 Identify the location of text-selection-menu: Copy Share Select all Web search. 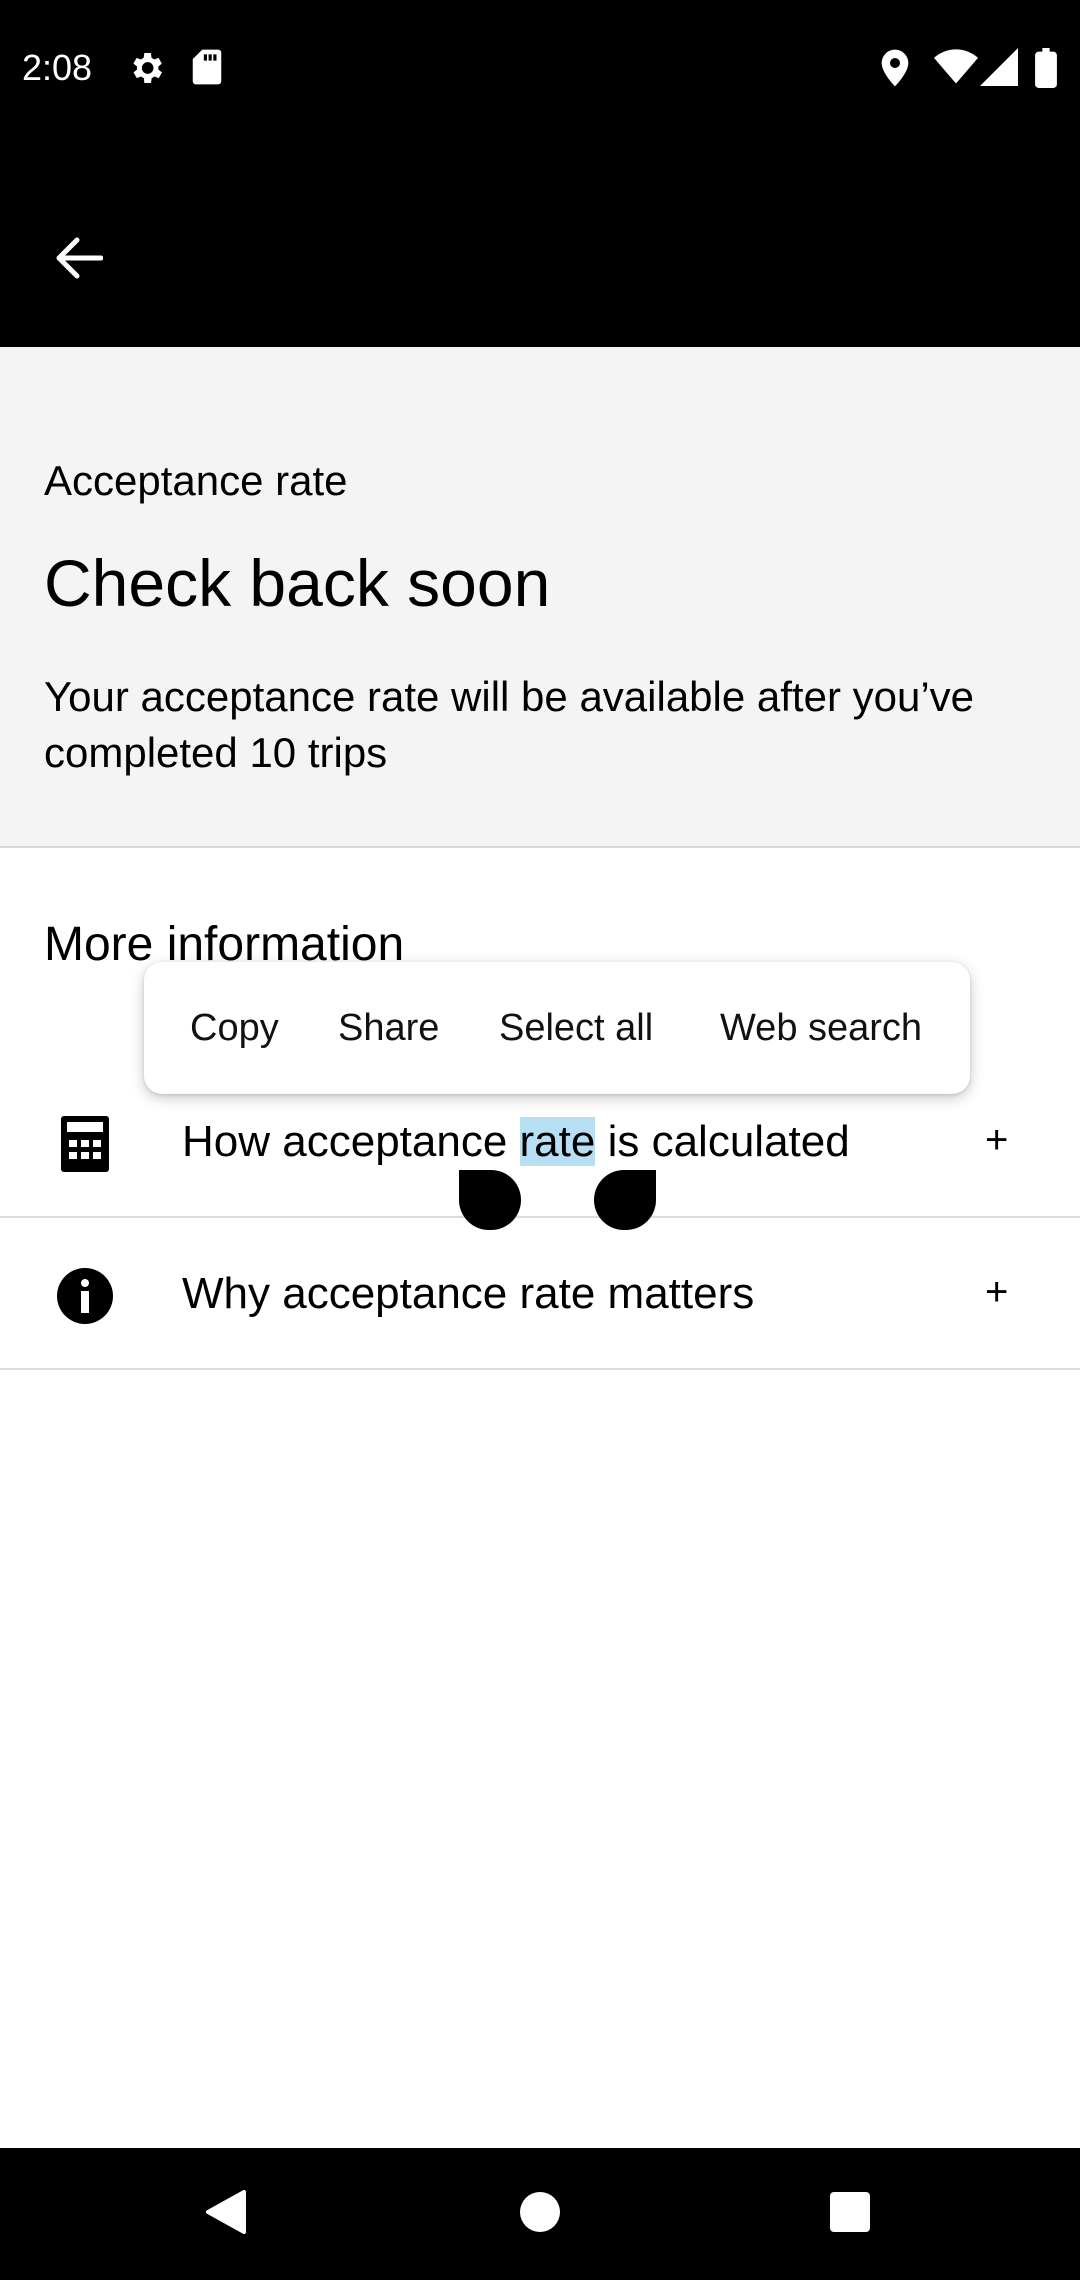
(557, 1028).